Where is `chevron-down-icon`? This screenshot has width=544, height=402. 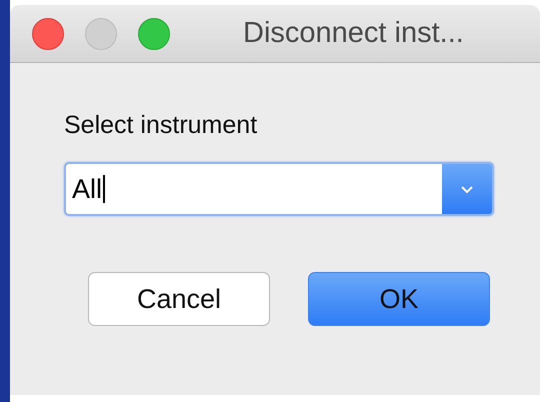
chevron-down-icon is located at coordinates (467, 189).